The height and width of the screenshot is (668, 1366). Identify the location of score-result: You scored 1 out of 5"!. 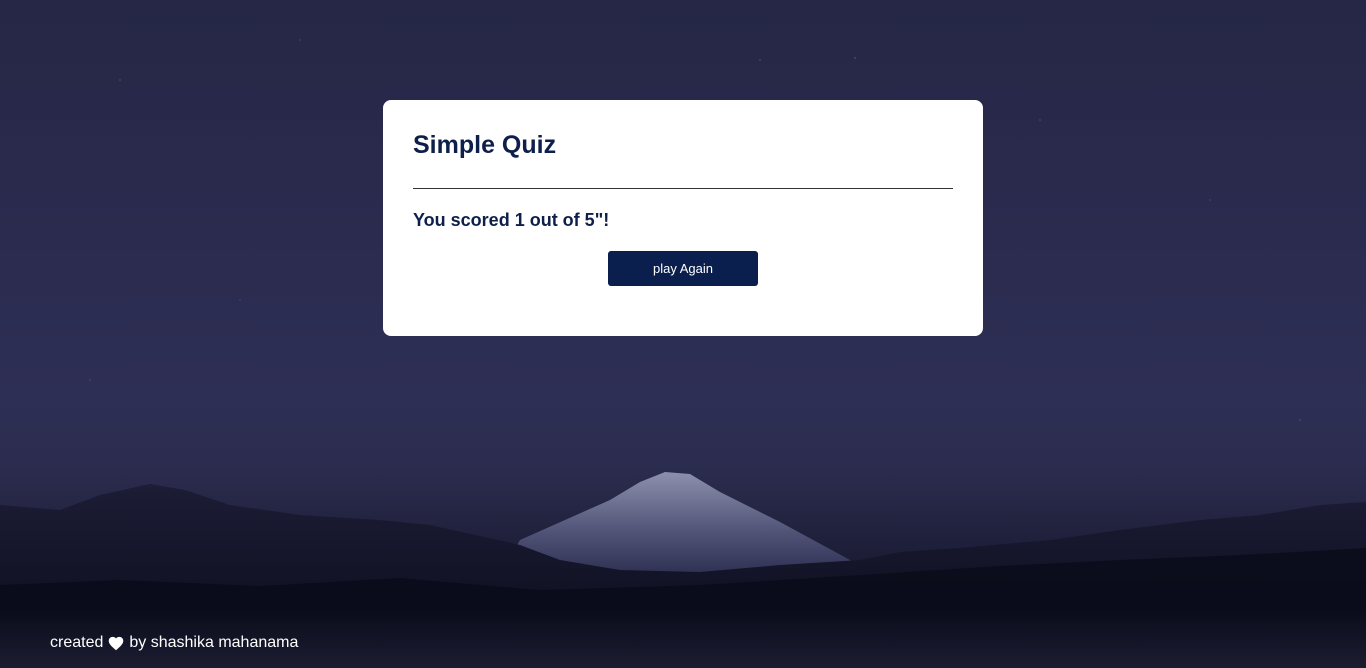
(511, 220).